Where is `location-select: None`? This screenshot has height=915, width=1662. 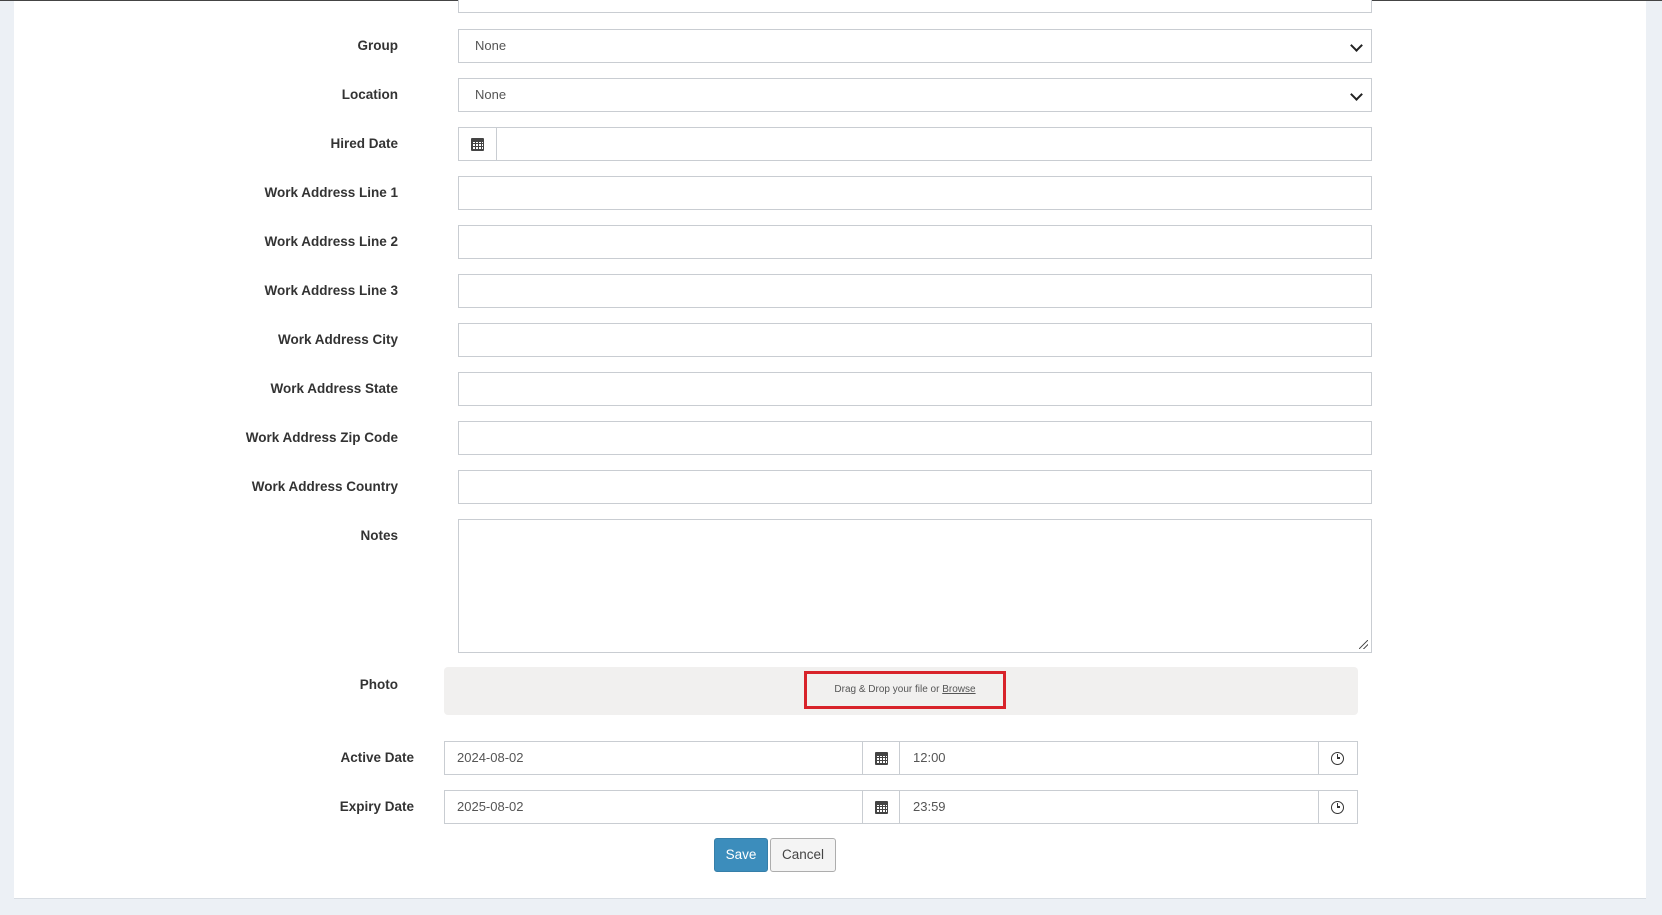 location-select: None is located at coordinates (915, 95).